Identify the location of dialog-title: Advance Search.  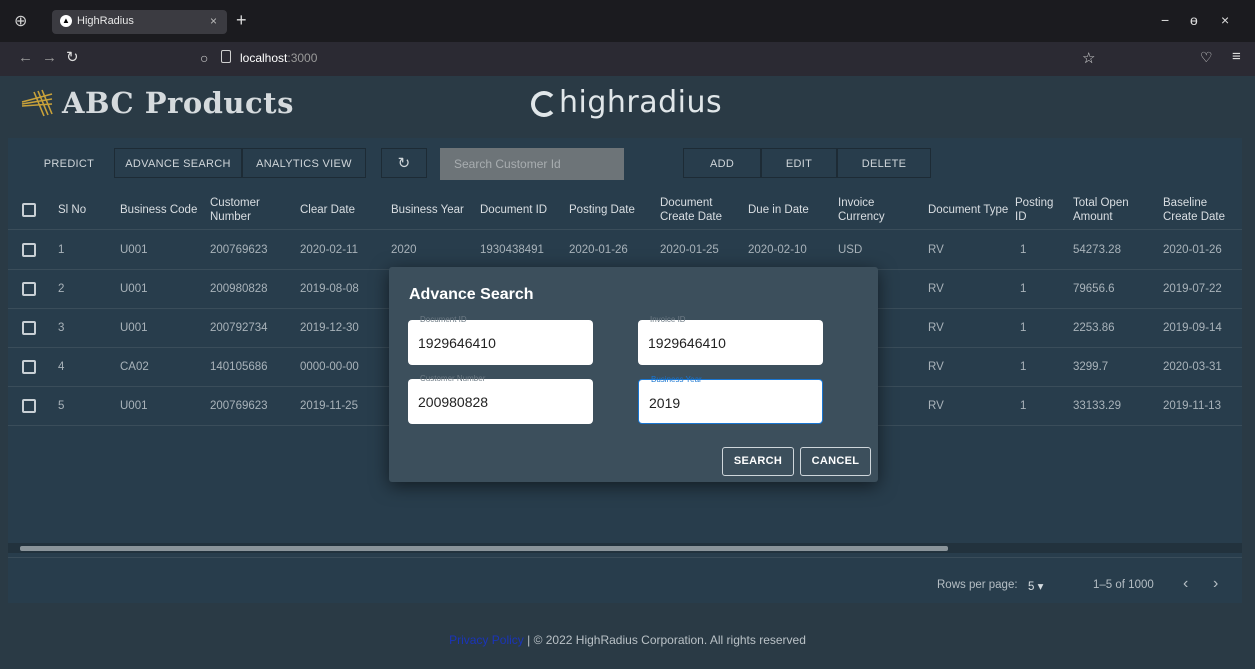
(471, 294).